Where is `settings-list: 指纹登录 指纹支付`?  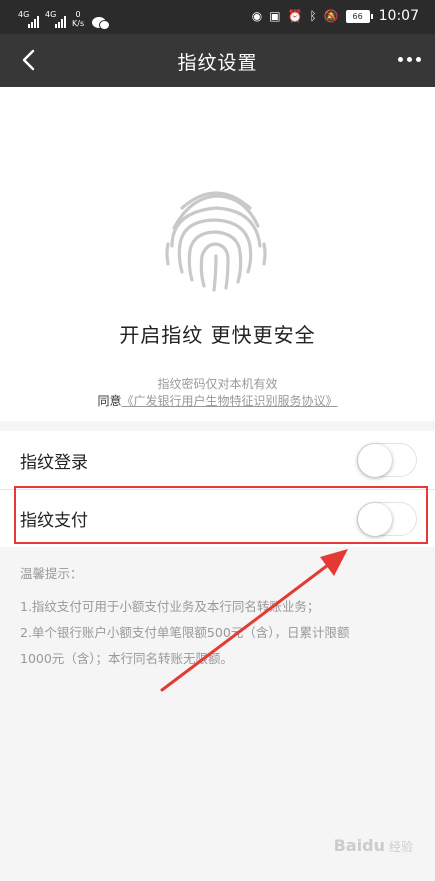
settings-list: 指纹登录 指纹支付 is located at coordinates (217, 489).